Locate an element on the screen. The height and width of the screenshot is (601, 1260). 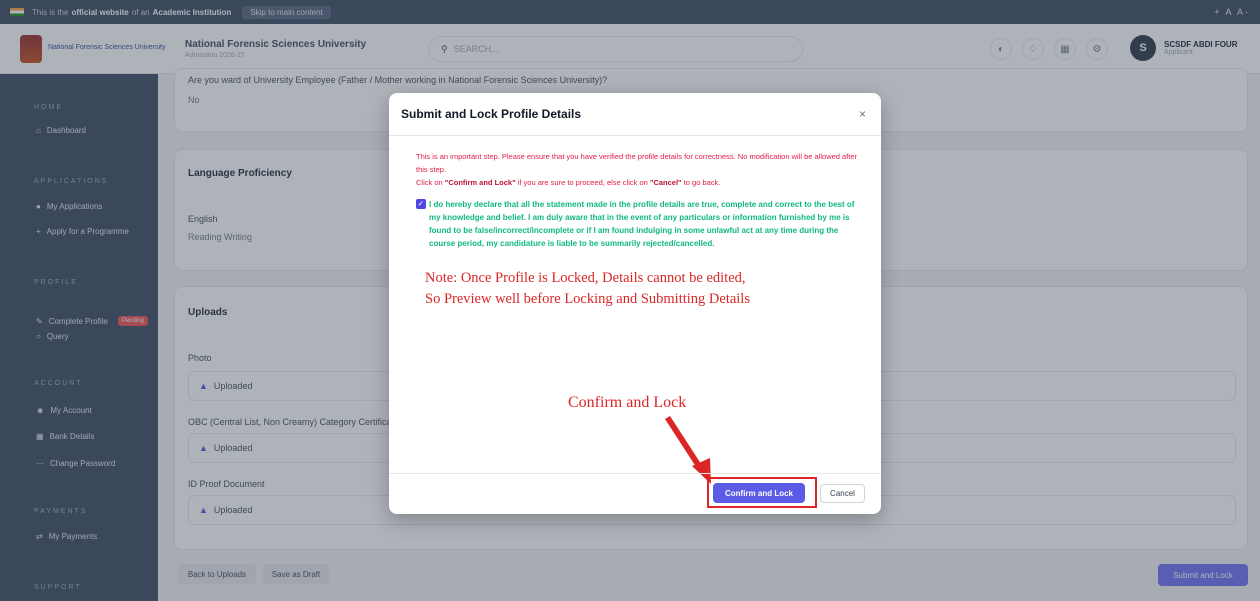
annotation-arrow-icon is located at coordinates (688, 450).